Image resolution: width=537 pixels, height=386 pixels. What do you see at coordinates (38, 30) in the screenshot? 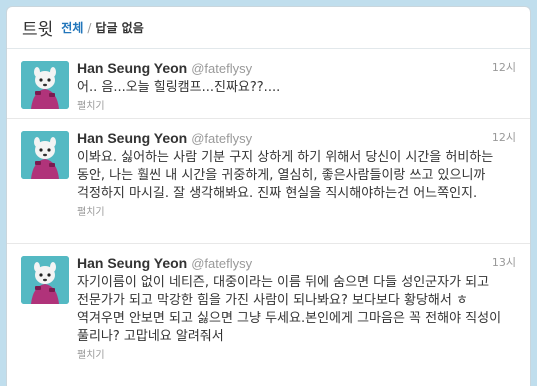
I see `page-title: 트윗` at bounding box center [38, 30].